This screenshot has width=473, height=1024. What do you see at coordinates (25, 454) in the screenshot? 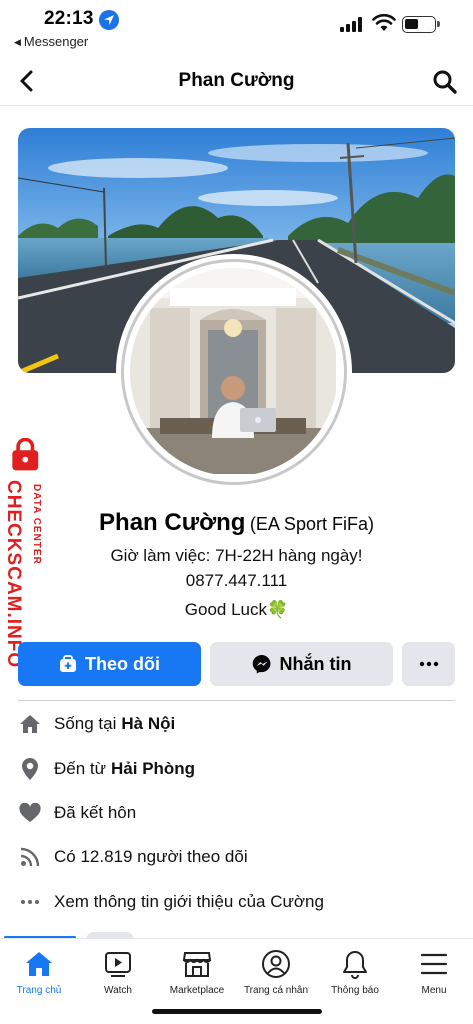
I see `lock-icon` at bounding box center [25, 454].